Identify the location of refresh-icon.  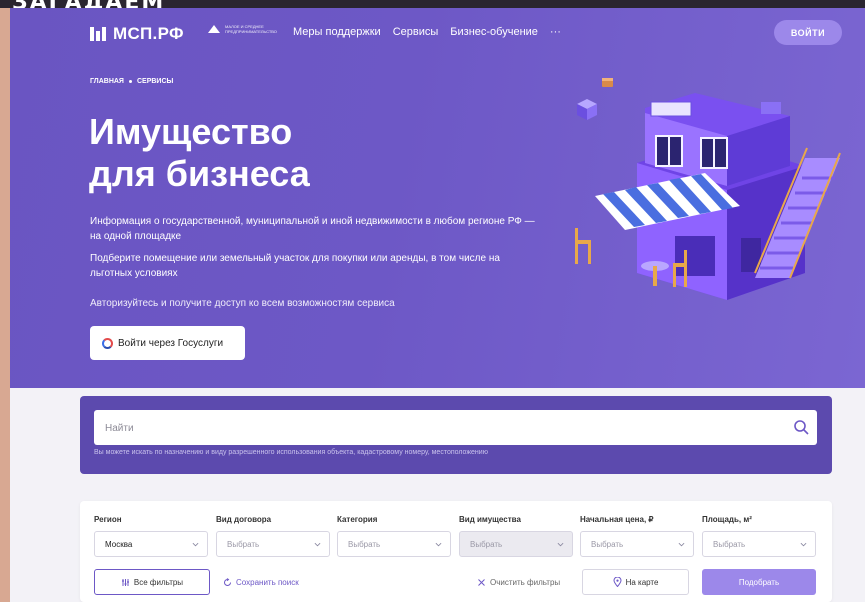
(227, 581).